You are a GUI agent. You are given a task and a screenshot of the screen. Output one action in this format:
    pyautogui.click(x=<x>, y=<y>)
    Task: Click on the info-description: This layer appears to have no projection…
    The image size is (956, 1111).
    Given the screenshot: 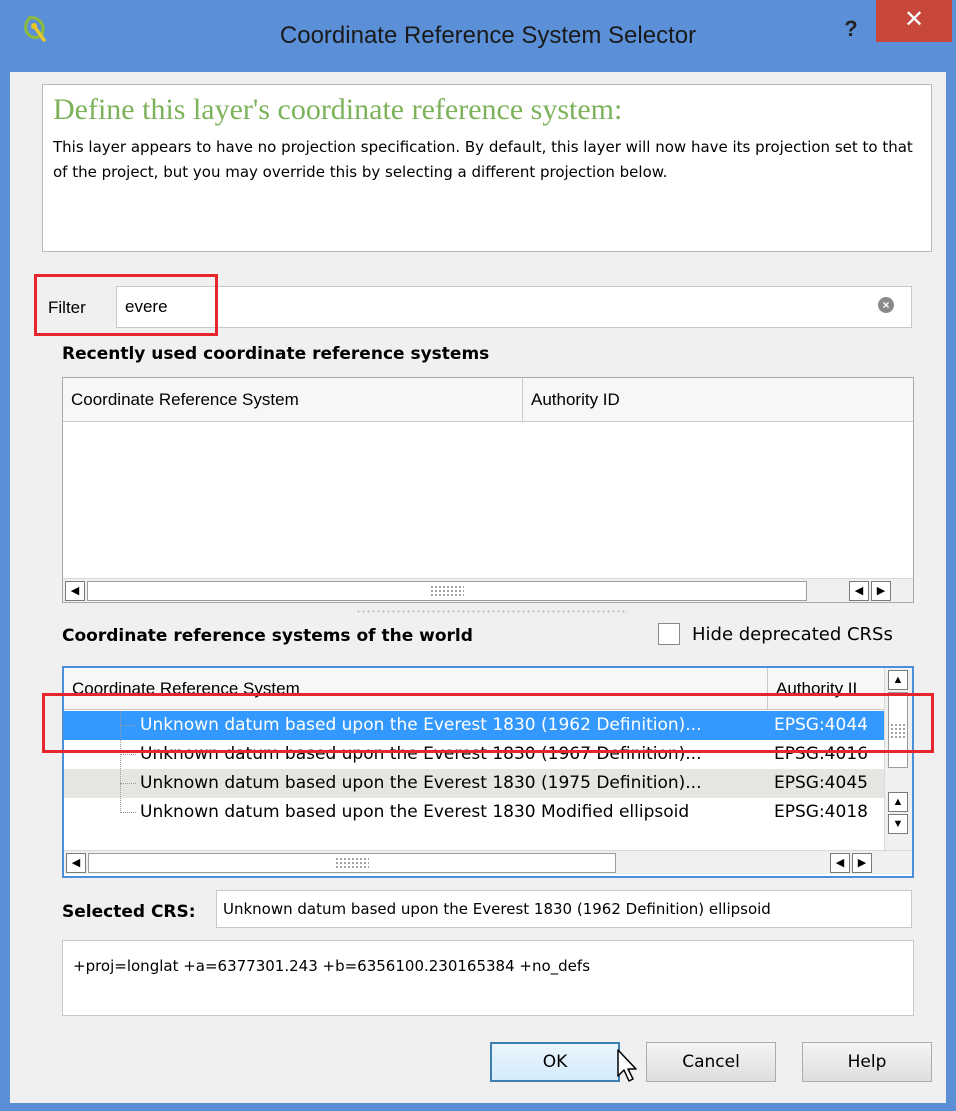 What is the action you would take?
    pyautogui.click(x=483, y=159)
    